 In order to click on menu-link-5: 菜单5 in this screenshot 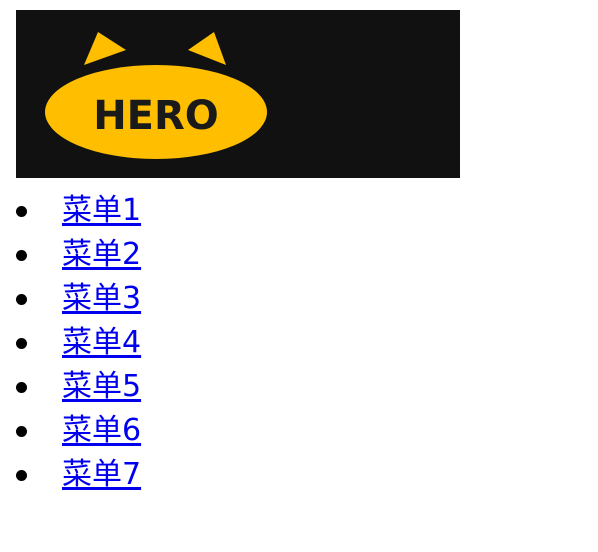, I will do `click(101, 387)`.